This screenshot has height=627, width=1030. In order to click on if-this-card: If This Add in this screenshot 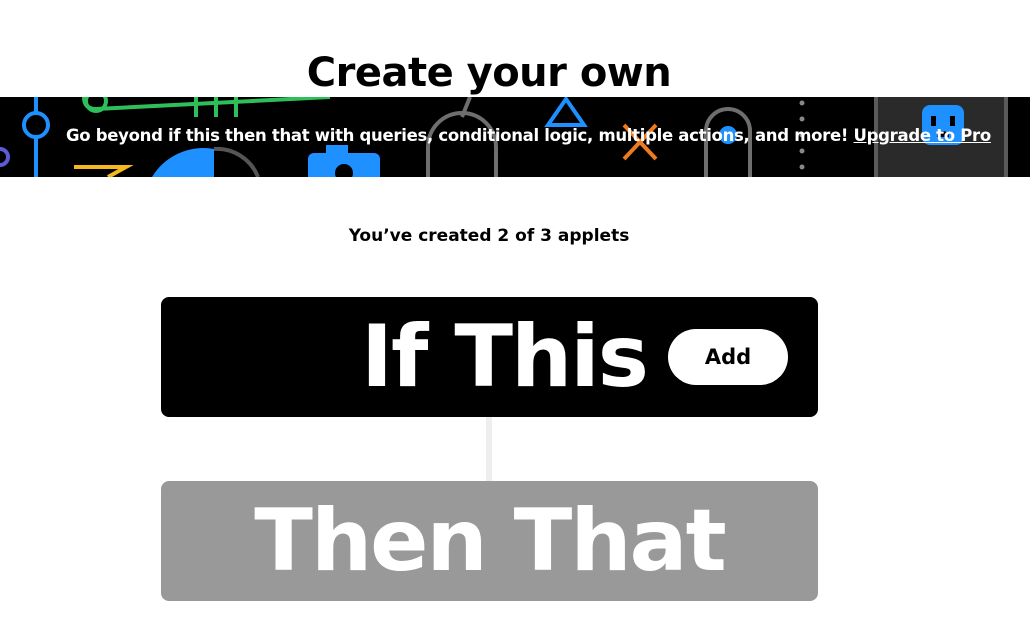, I will do `click(489, 357)`.